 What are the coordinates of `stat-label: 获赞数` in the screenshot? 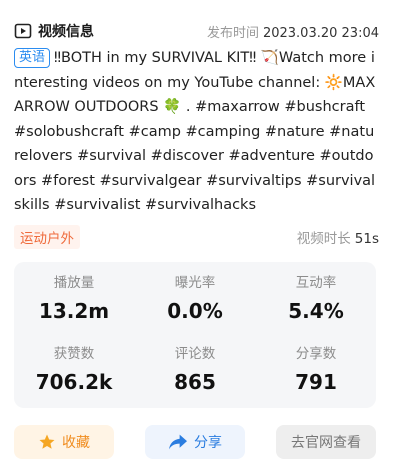 It's located at (74, 354).